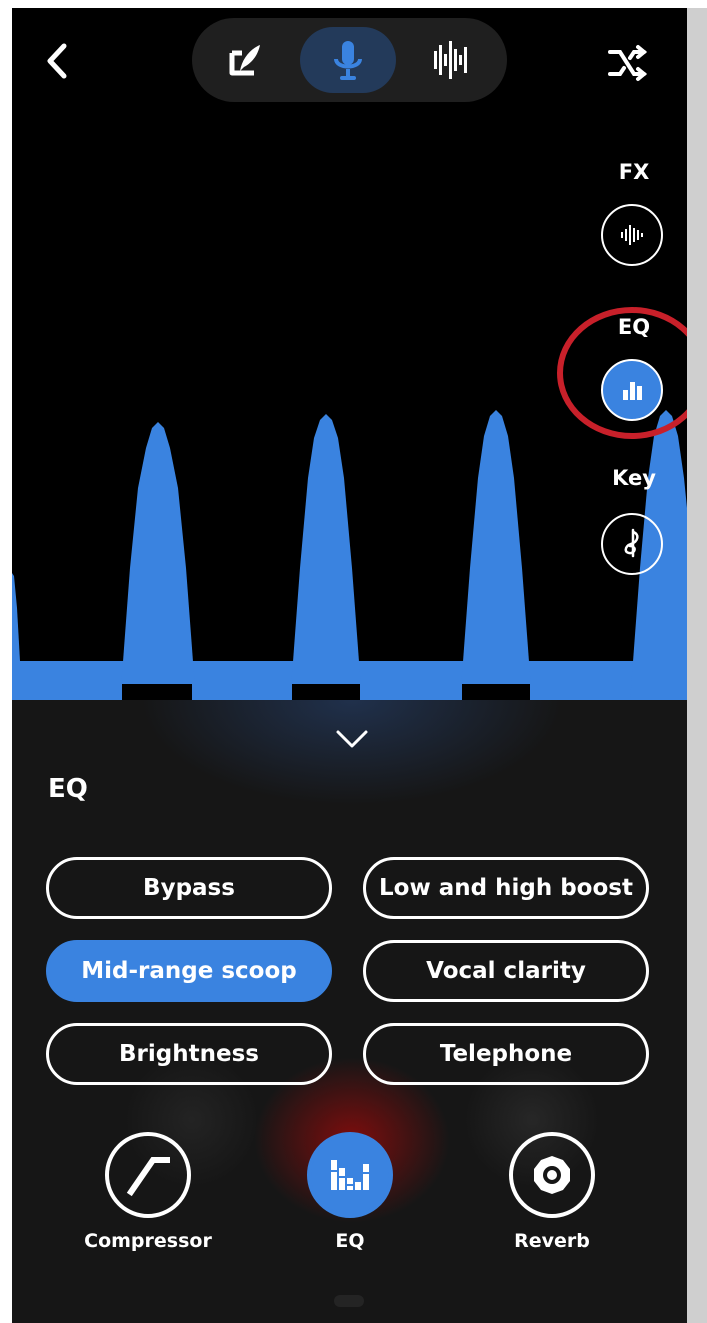 The width and height of the screenshot is (707, 1323). What do you see at coordinates (634, 172) in the screenshot?
I see `fx-label: FX` at bounding box center [634, 172].